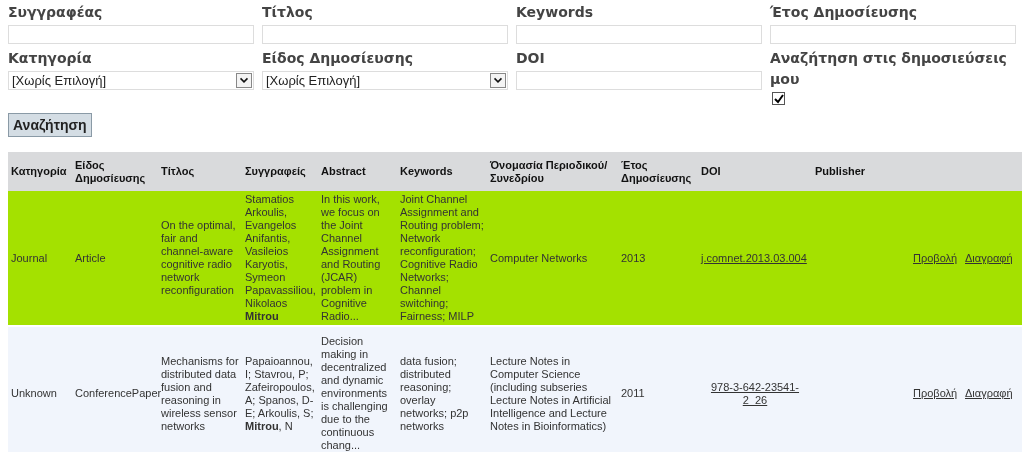 The image size is (1024, 452). What do you see at coordinates (29, 257) in the screenshot?
I see `table-cell: Journal` at bounding box center [29, 257].